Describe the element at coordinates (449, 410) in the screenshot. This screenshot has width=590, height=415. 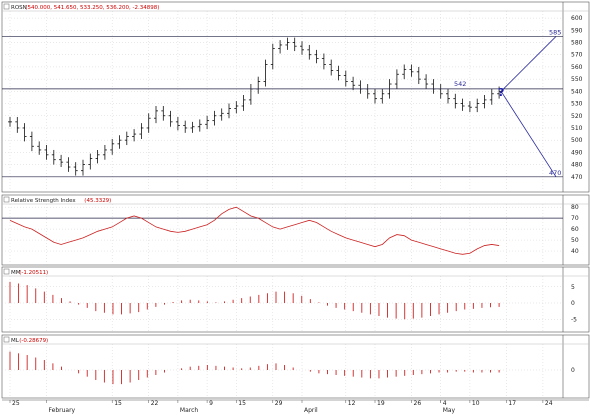
I see `x-month-label: May` at that location.